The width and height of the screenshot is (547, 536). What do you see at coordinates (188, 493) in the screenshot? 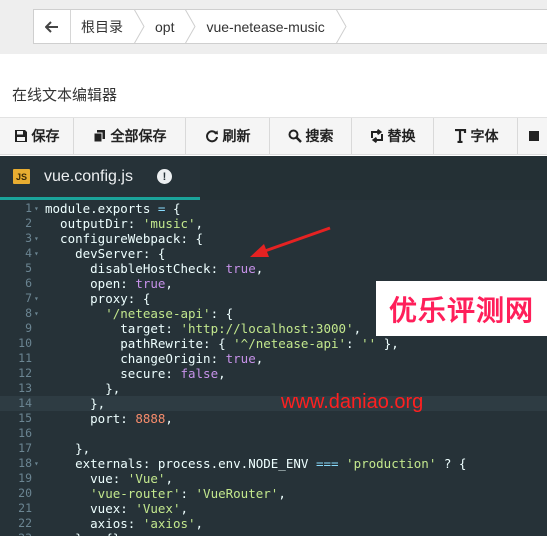
I see `code-token: :` at bounding box center [188, 493].